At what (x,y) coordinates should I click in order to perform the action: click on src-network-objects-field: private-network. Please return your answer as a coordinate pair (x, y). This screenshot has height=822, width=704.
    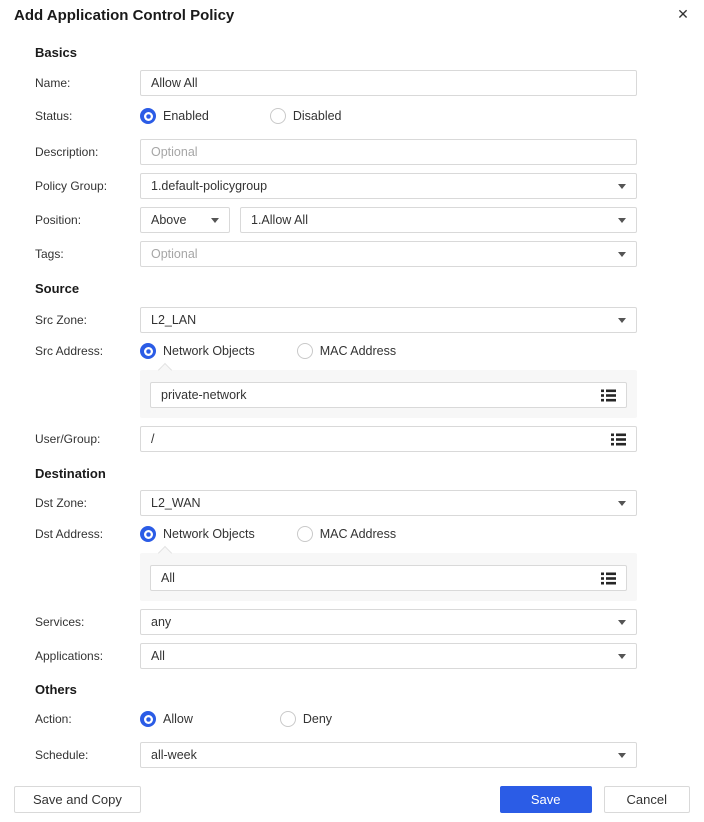
    Looking at the image, I should click on (388, 395).